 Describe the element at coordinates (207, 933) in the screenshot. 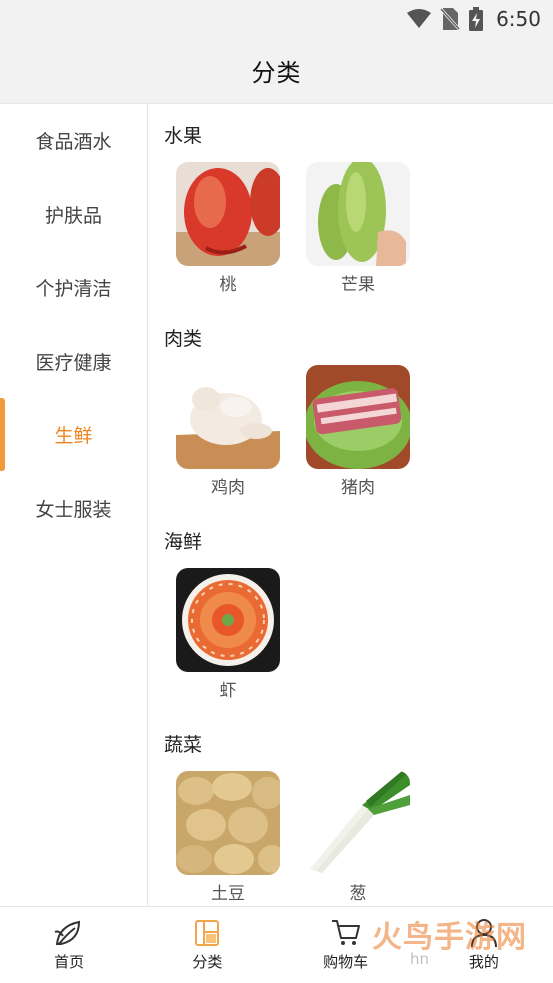

I see `category-icon` at that location.